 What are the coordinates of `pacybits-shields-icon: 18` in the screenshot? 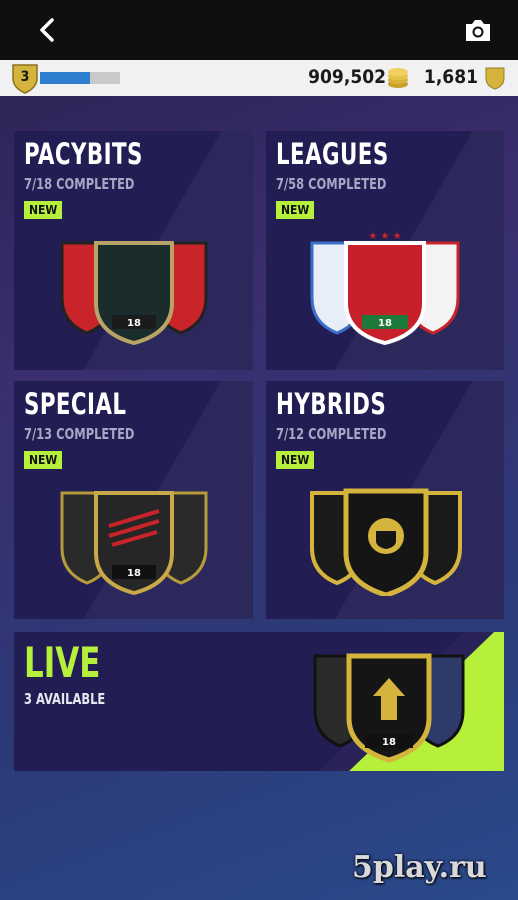 It's located at (134, 293).